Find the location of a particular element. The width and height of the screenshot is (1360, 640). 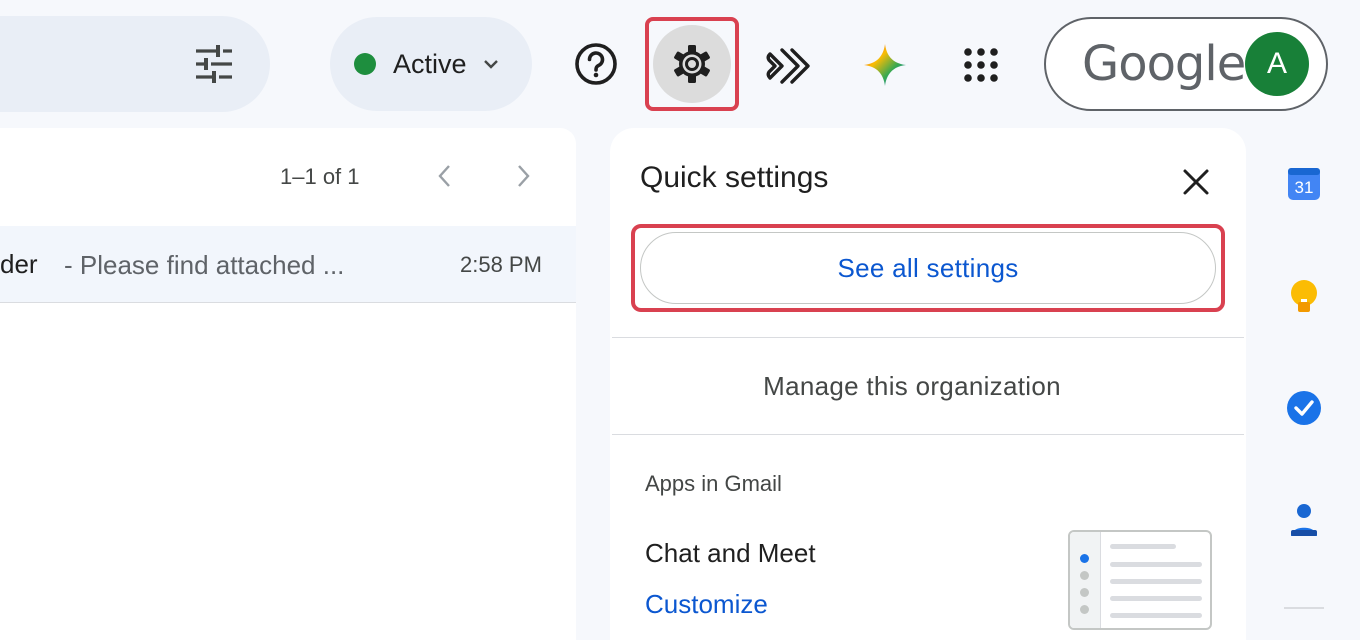

chevron-left-icon is located at coordinates (445, 176).